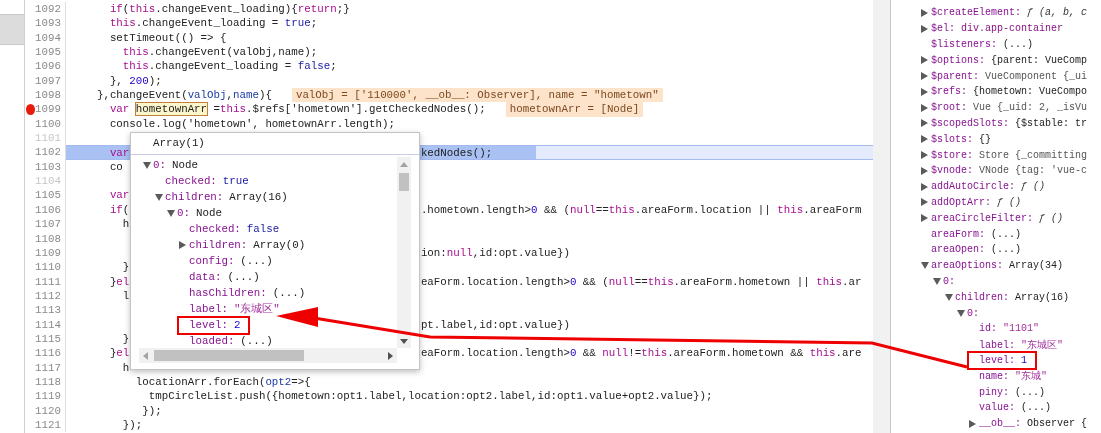  What do you see at coordinates (495, 253) in the screenshot?
I see `code-line: ion:null,id:opt.value})` at bounding box center [495, 253].